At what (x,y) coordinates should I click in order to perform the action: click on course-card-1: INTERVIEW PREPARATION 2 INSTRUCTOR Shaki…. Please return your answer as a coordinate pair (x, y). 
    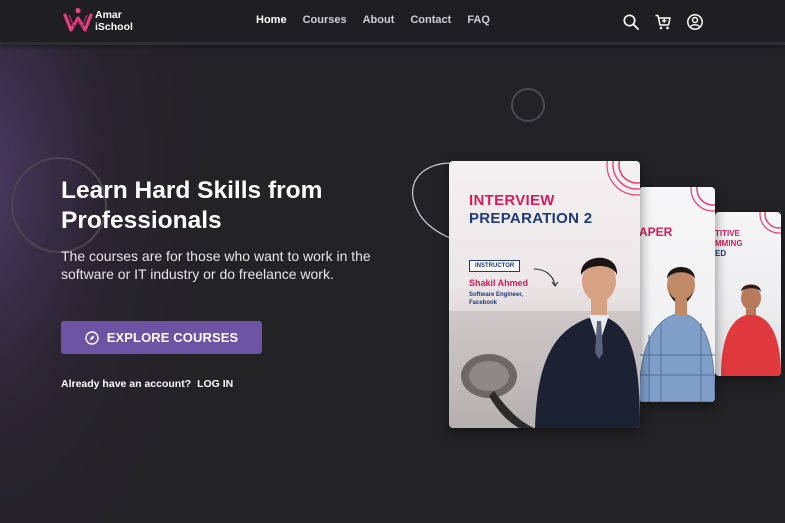
    Looking at the image, I should click on (544, 294).